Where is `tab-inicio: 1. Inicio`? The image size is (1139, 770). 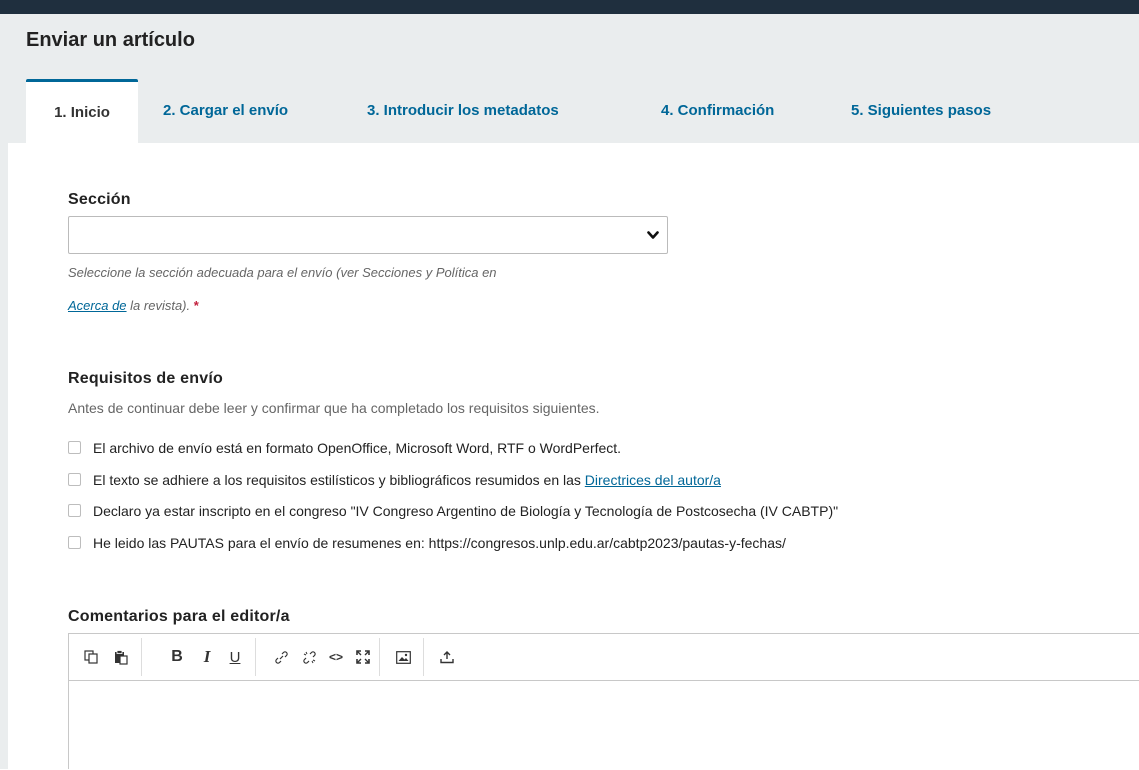
tab-inicio: 1. Inicio is located at coordinates (82, 111).